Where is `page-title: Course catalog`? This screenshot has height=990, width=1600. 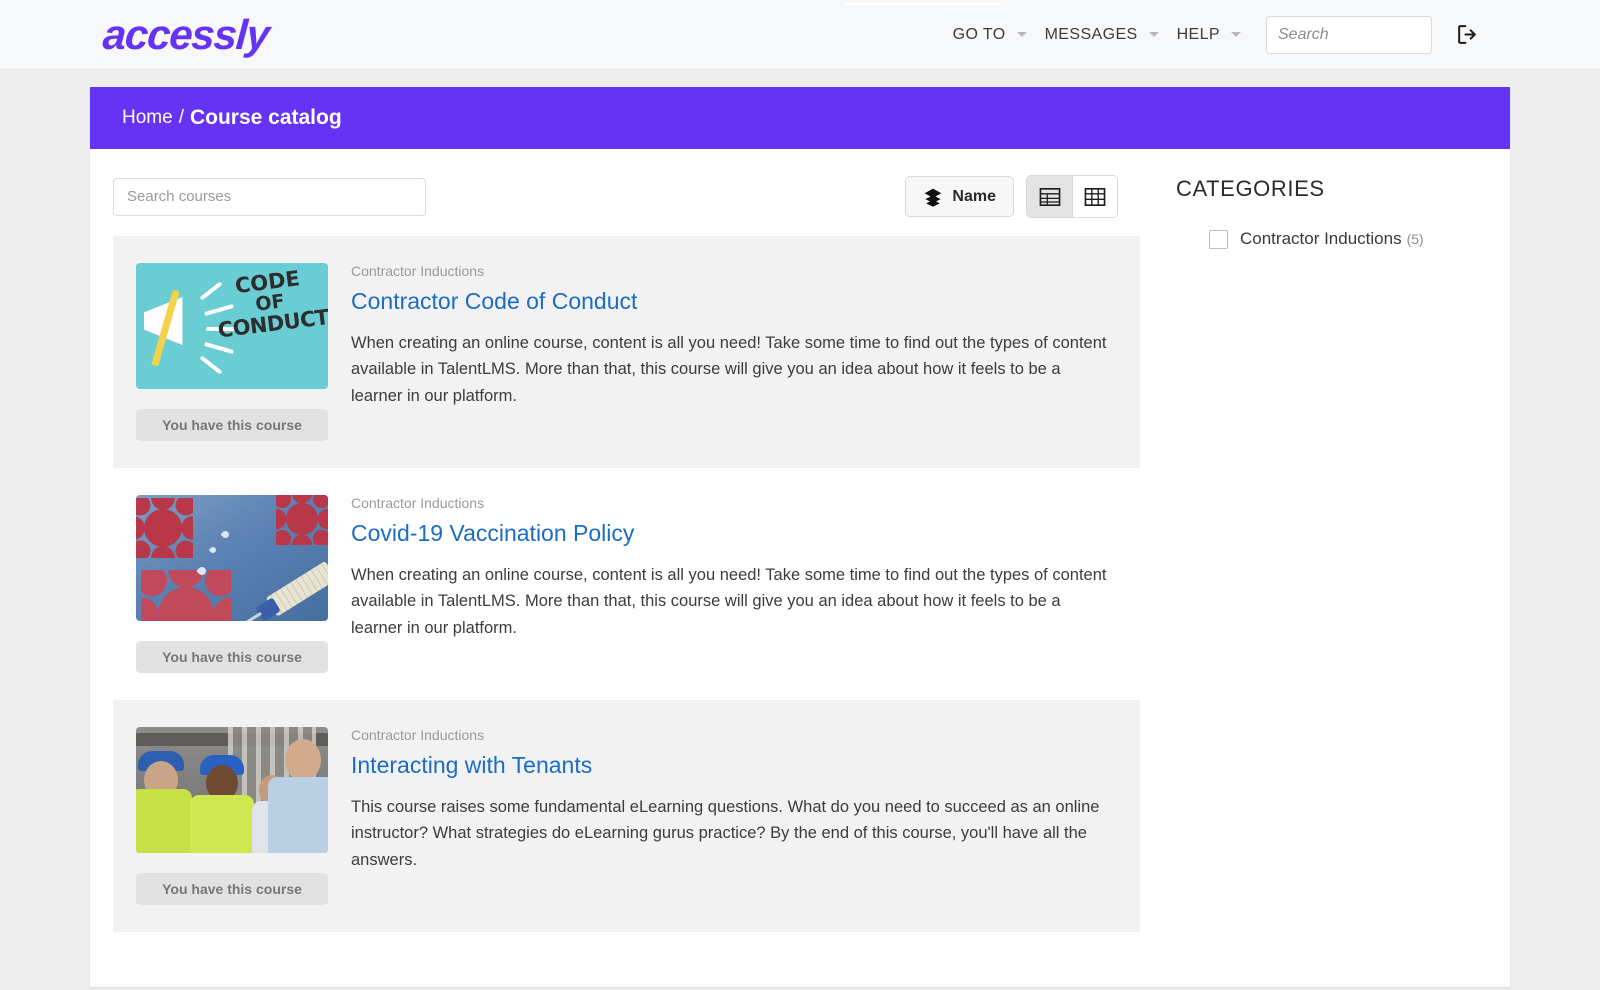
page-title: Course catalog is located at coordinates (265, 117).